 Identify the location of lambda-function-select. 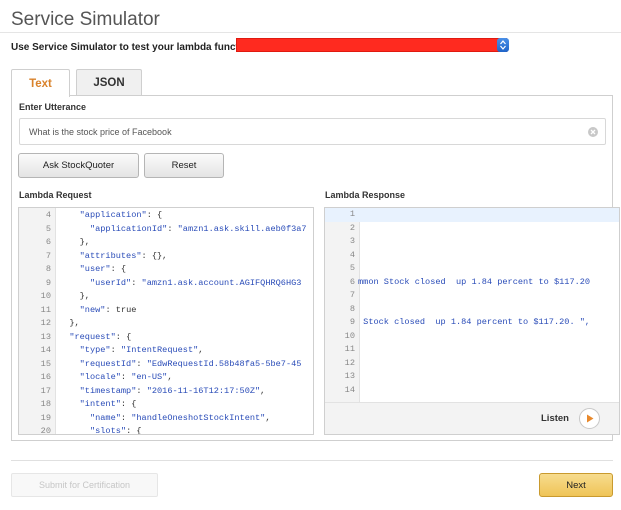
(371, 45).